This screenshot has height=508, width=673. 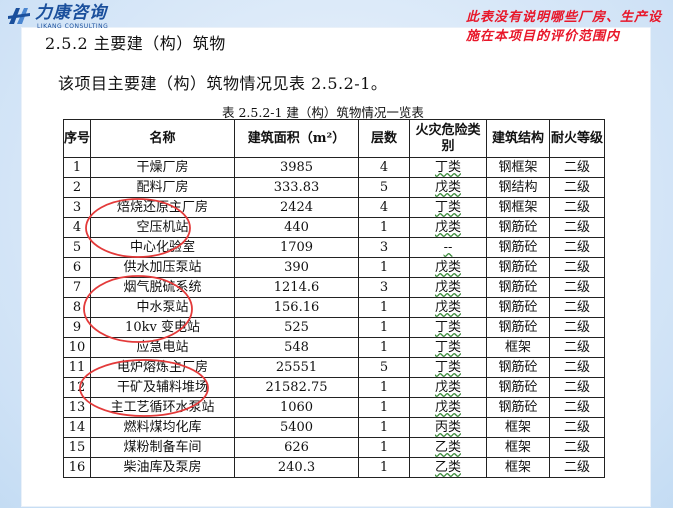 What do you see at coordinates (296, 187) in the screenshot?
I see `cell-area: 333.83` at bounding box center [296, 187].